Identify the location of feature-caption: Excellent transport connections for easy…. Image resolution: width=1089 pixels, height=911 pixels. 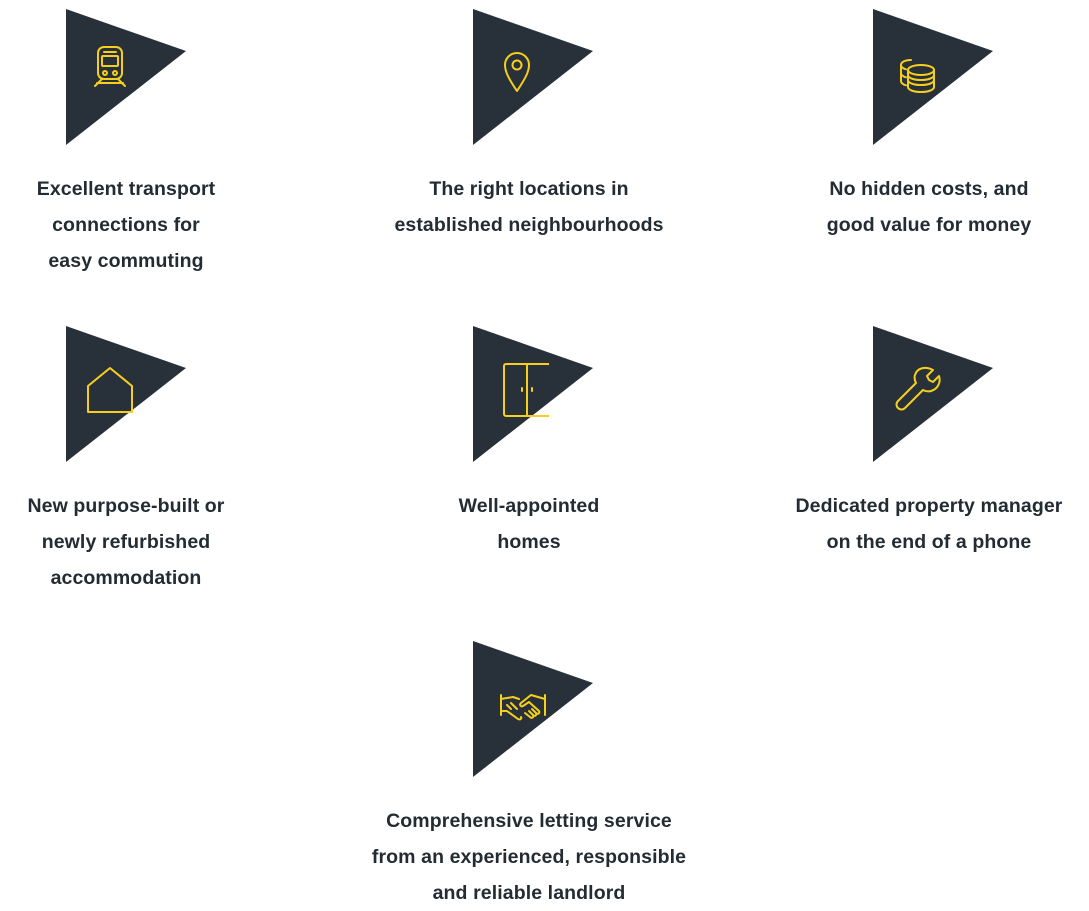
(148, 225).